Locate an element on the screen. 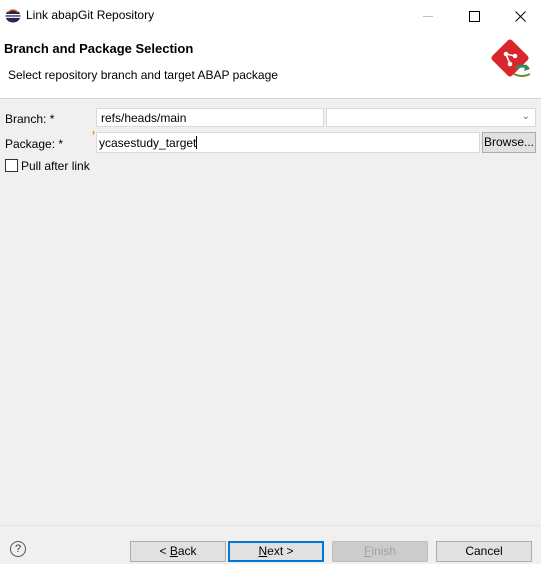 Image resolution: width=541 pixels, height=564 pixels. help-icon: ? is located at coordinates (18, 549).